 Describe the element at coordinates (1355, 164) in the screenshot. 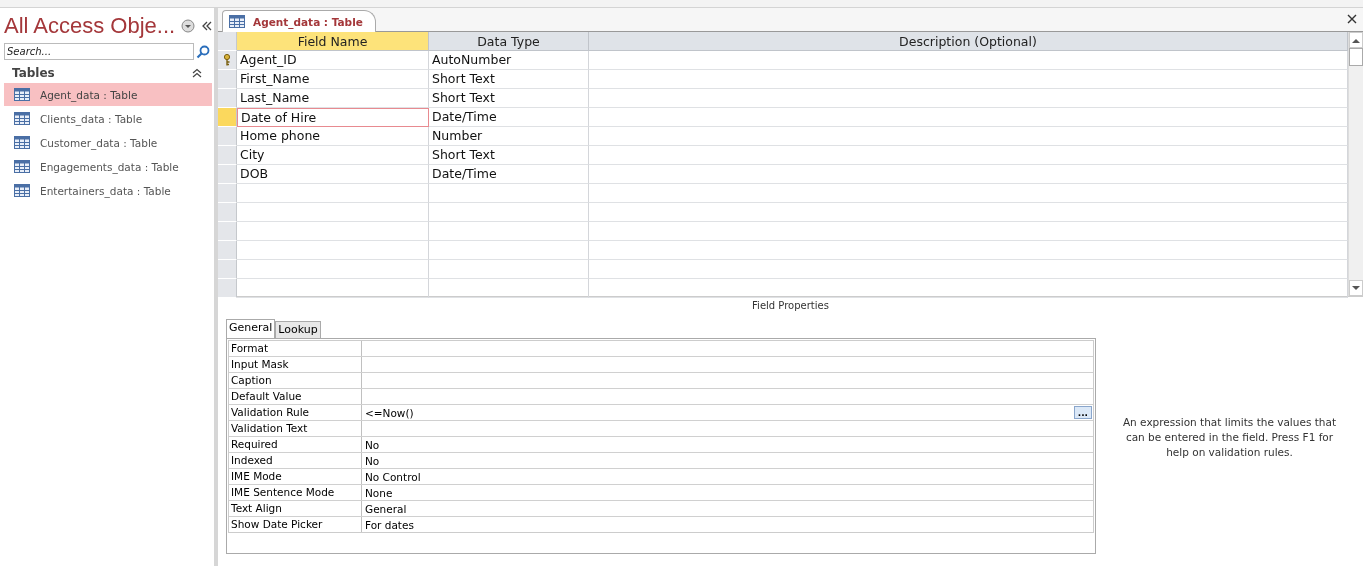

I see `scrollbar` at that location.